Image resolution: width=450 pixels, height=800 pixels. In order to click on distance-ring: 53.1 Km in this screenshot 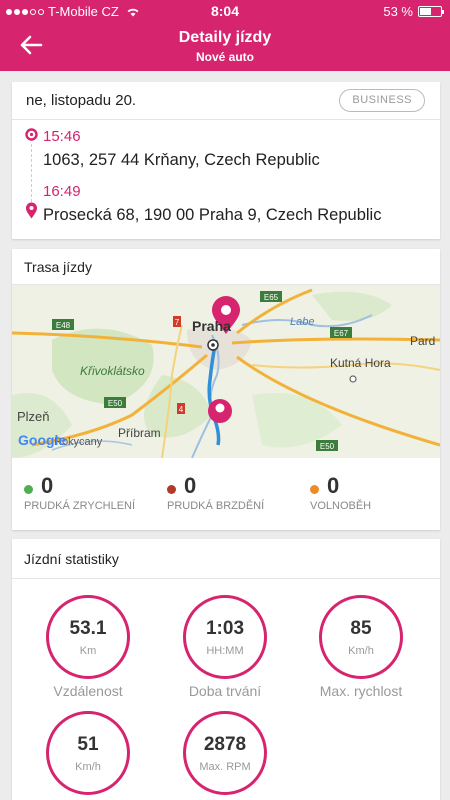, I will do `click(88, 637)`.